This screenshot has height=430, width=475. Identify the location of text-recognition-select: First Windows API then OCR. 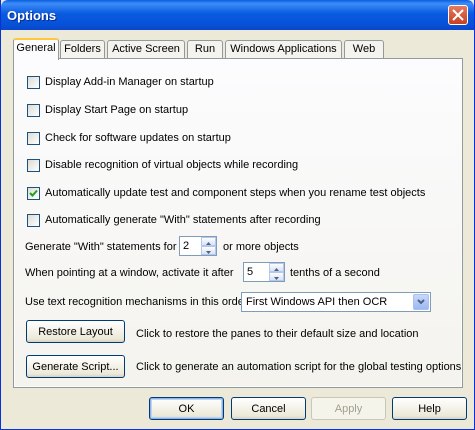
(336, 302).